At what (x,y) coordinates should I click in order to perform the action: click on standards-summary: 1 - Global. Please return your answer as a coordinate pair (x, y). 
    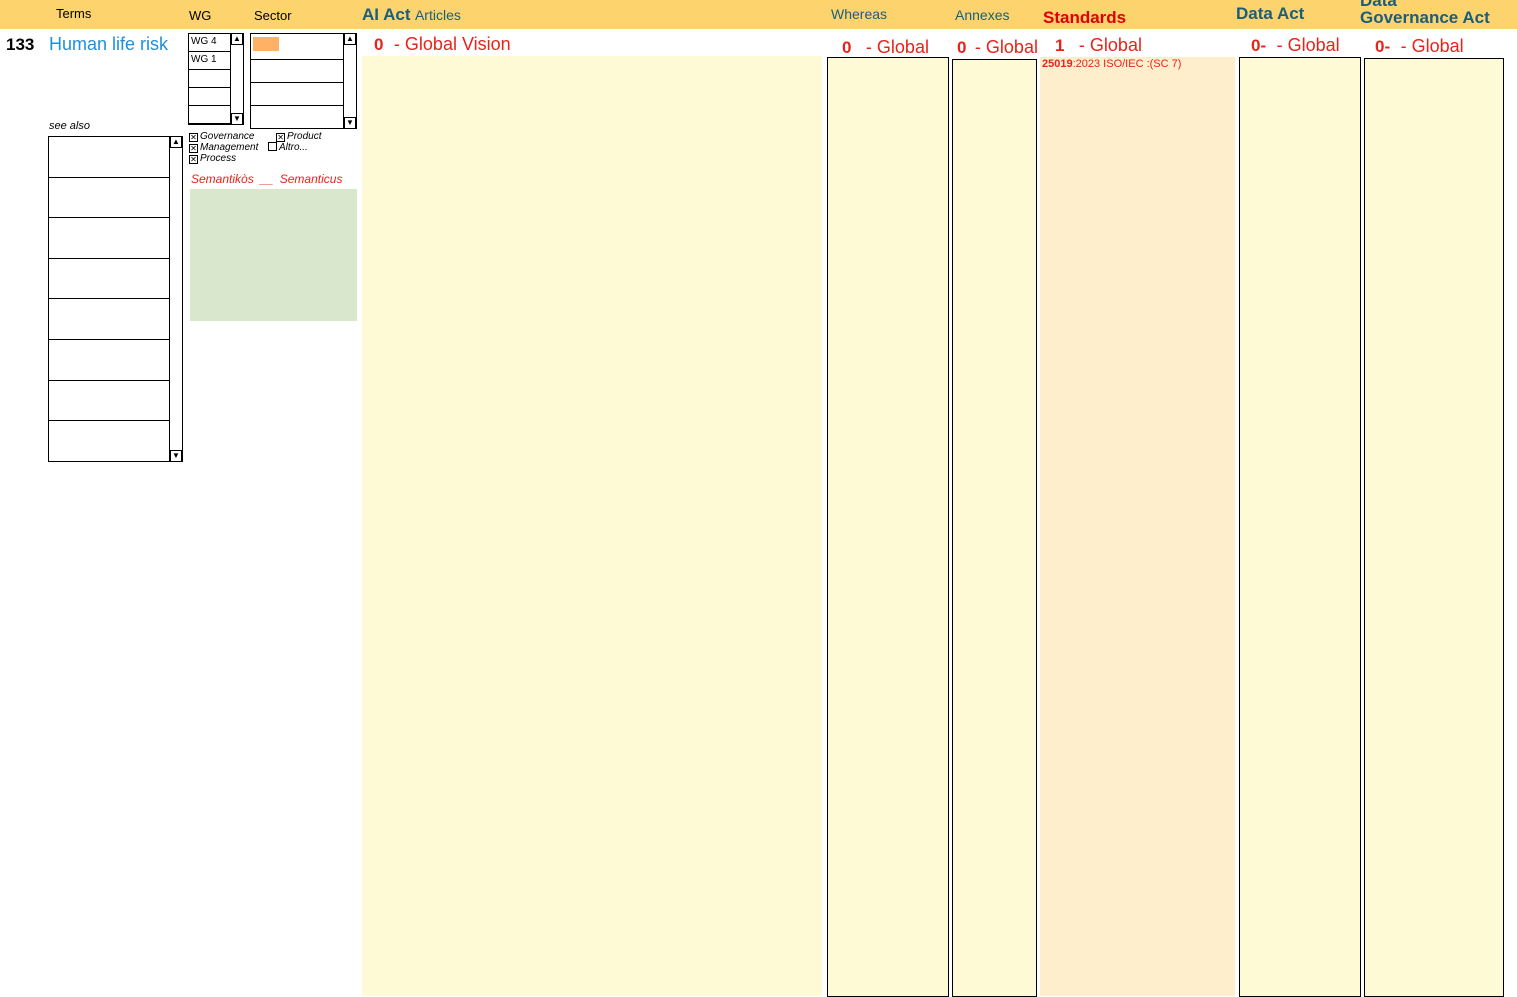
    Looking at the image, I should click on (1098, 45).